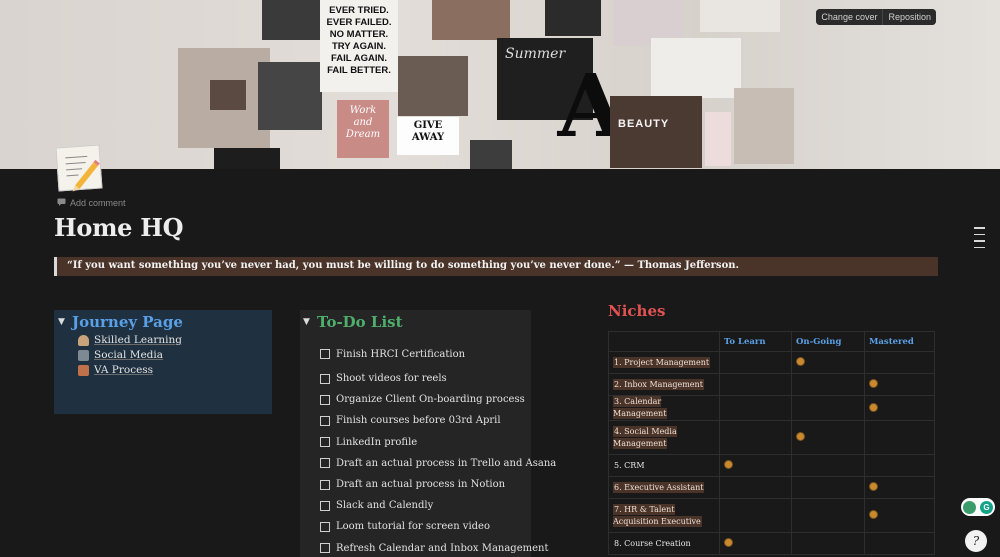 This screenshot has width=1000, height=557. Describe the element at coordinates (118, 227) in the screenshot. I see `page-title: Home HQ` at that location.